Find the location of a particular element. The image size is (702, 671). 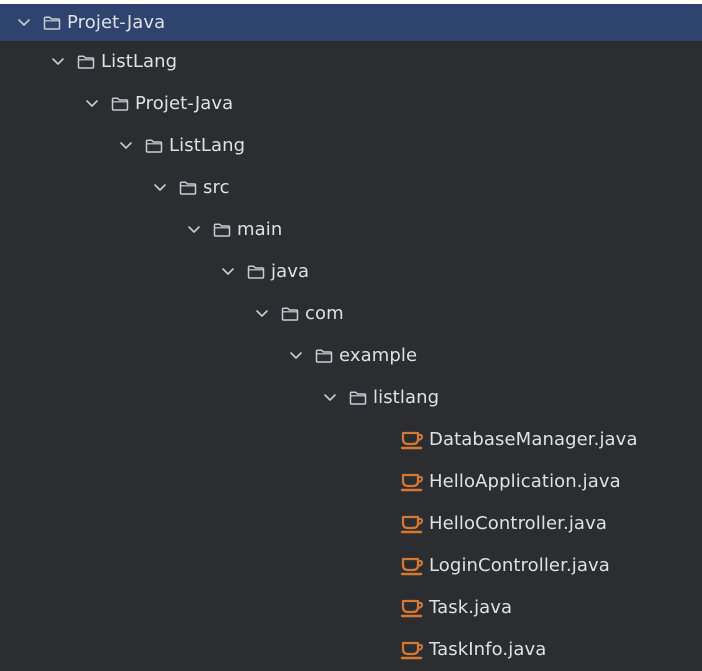

tree-file-row: HelloController.java is located at coordinates (351, 524).